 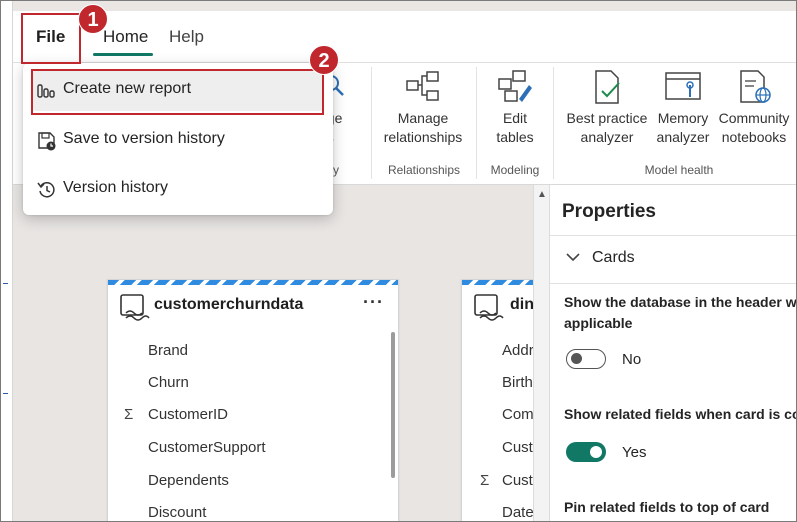 What do you see at coordinates (573, 258) in the screenshot?
I see `chevron-down-icon` at bounding box center [573, 258].